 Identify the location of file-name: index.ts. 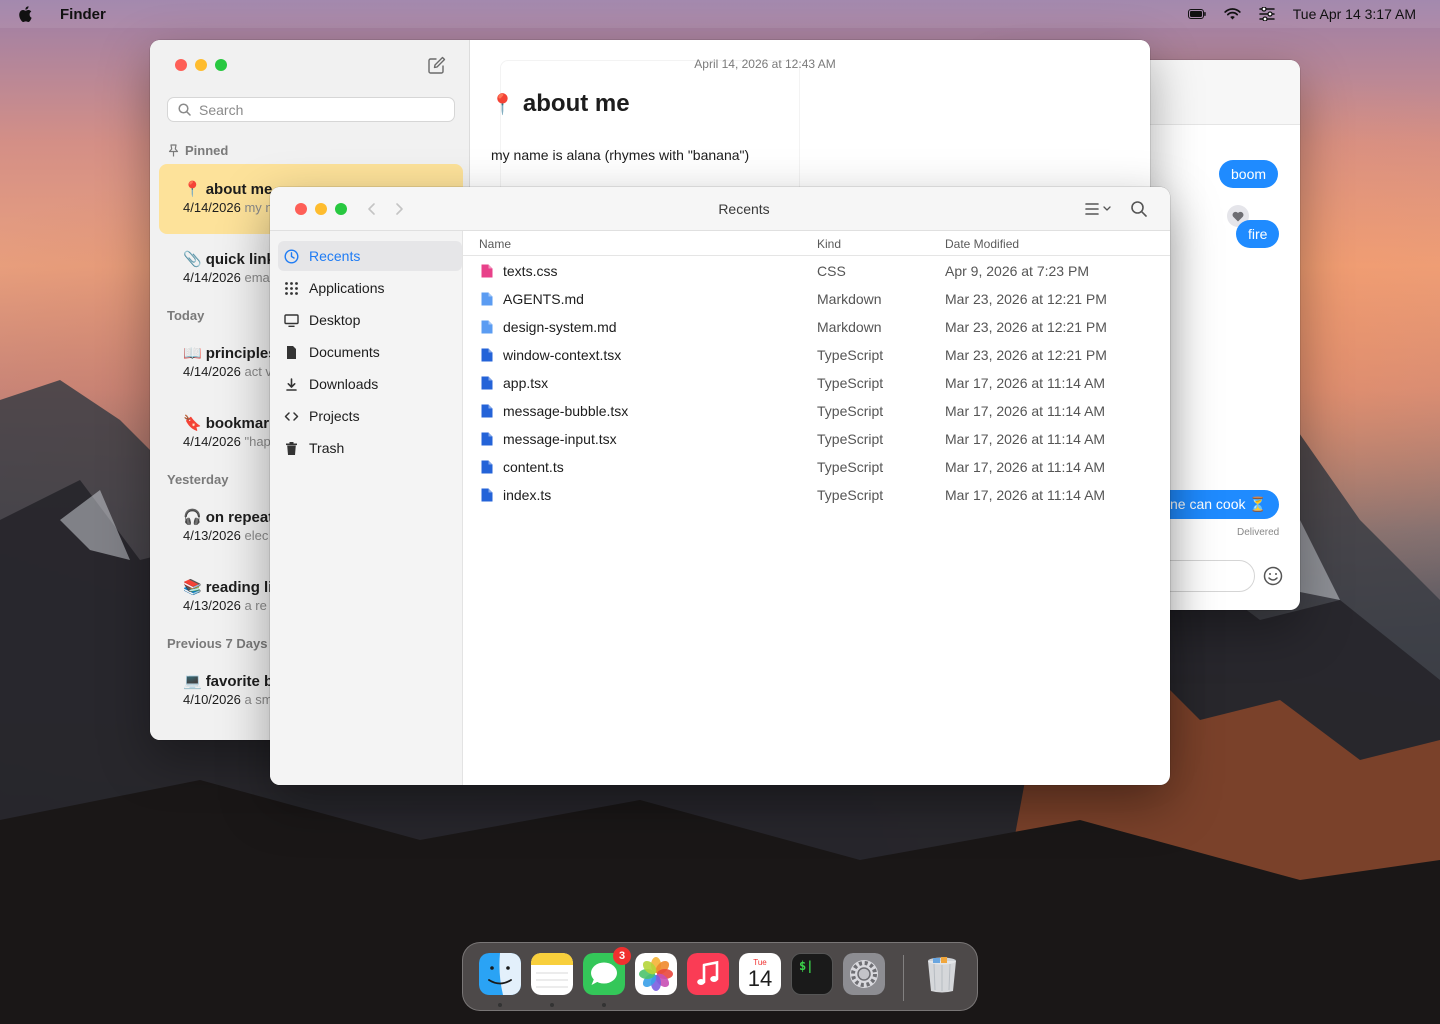
(527, 495).